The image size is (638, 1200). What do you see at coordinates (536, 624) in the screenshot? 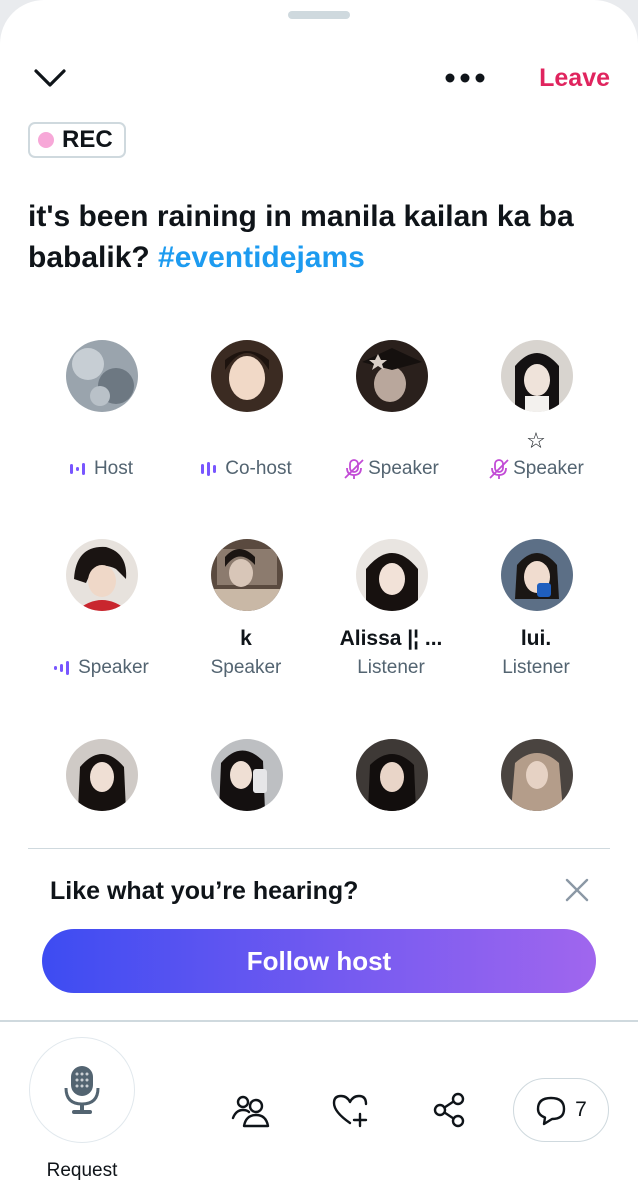
I see `participant-card: lui. Listener` at bounding box center [536, 624].